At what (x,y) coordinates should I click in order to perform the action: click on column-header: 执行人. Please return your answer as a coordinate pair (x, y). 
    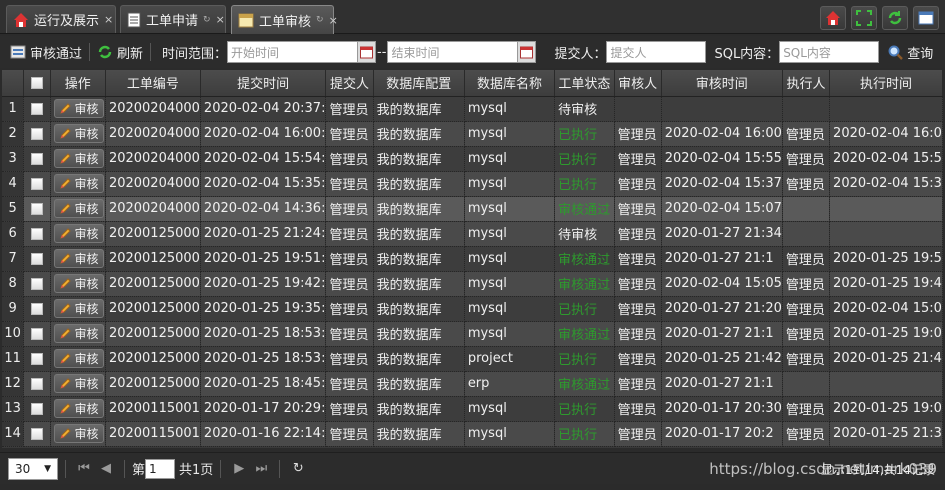
    Looking at the image, I should click on (806, 83).